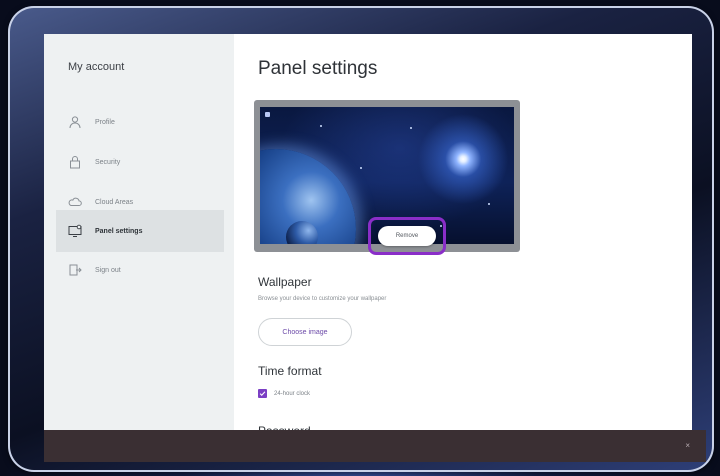 The width and height of the screenshot is (720, 476). What do you see at coordinates (387, 177) in the screenshot?
I see `wallpaper-preview: Remove` at bounding box center [387, 177].